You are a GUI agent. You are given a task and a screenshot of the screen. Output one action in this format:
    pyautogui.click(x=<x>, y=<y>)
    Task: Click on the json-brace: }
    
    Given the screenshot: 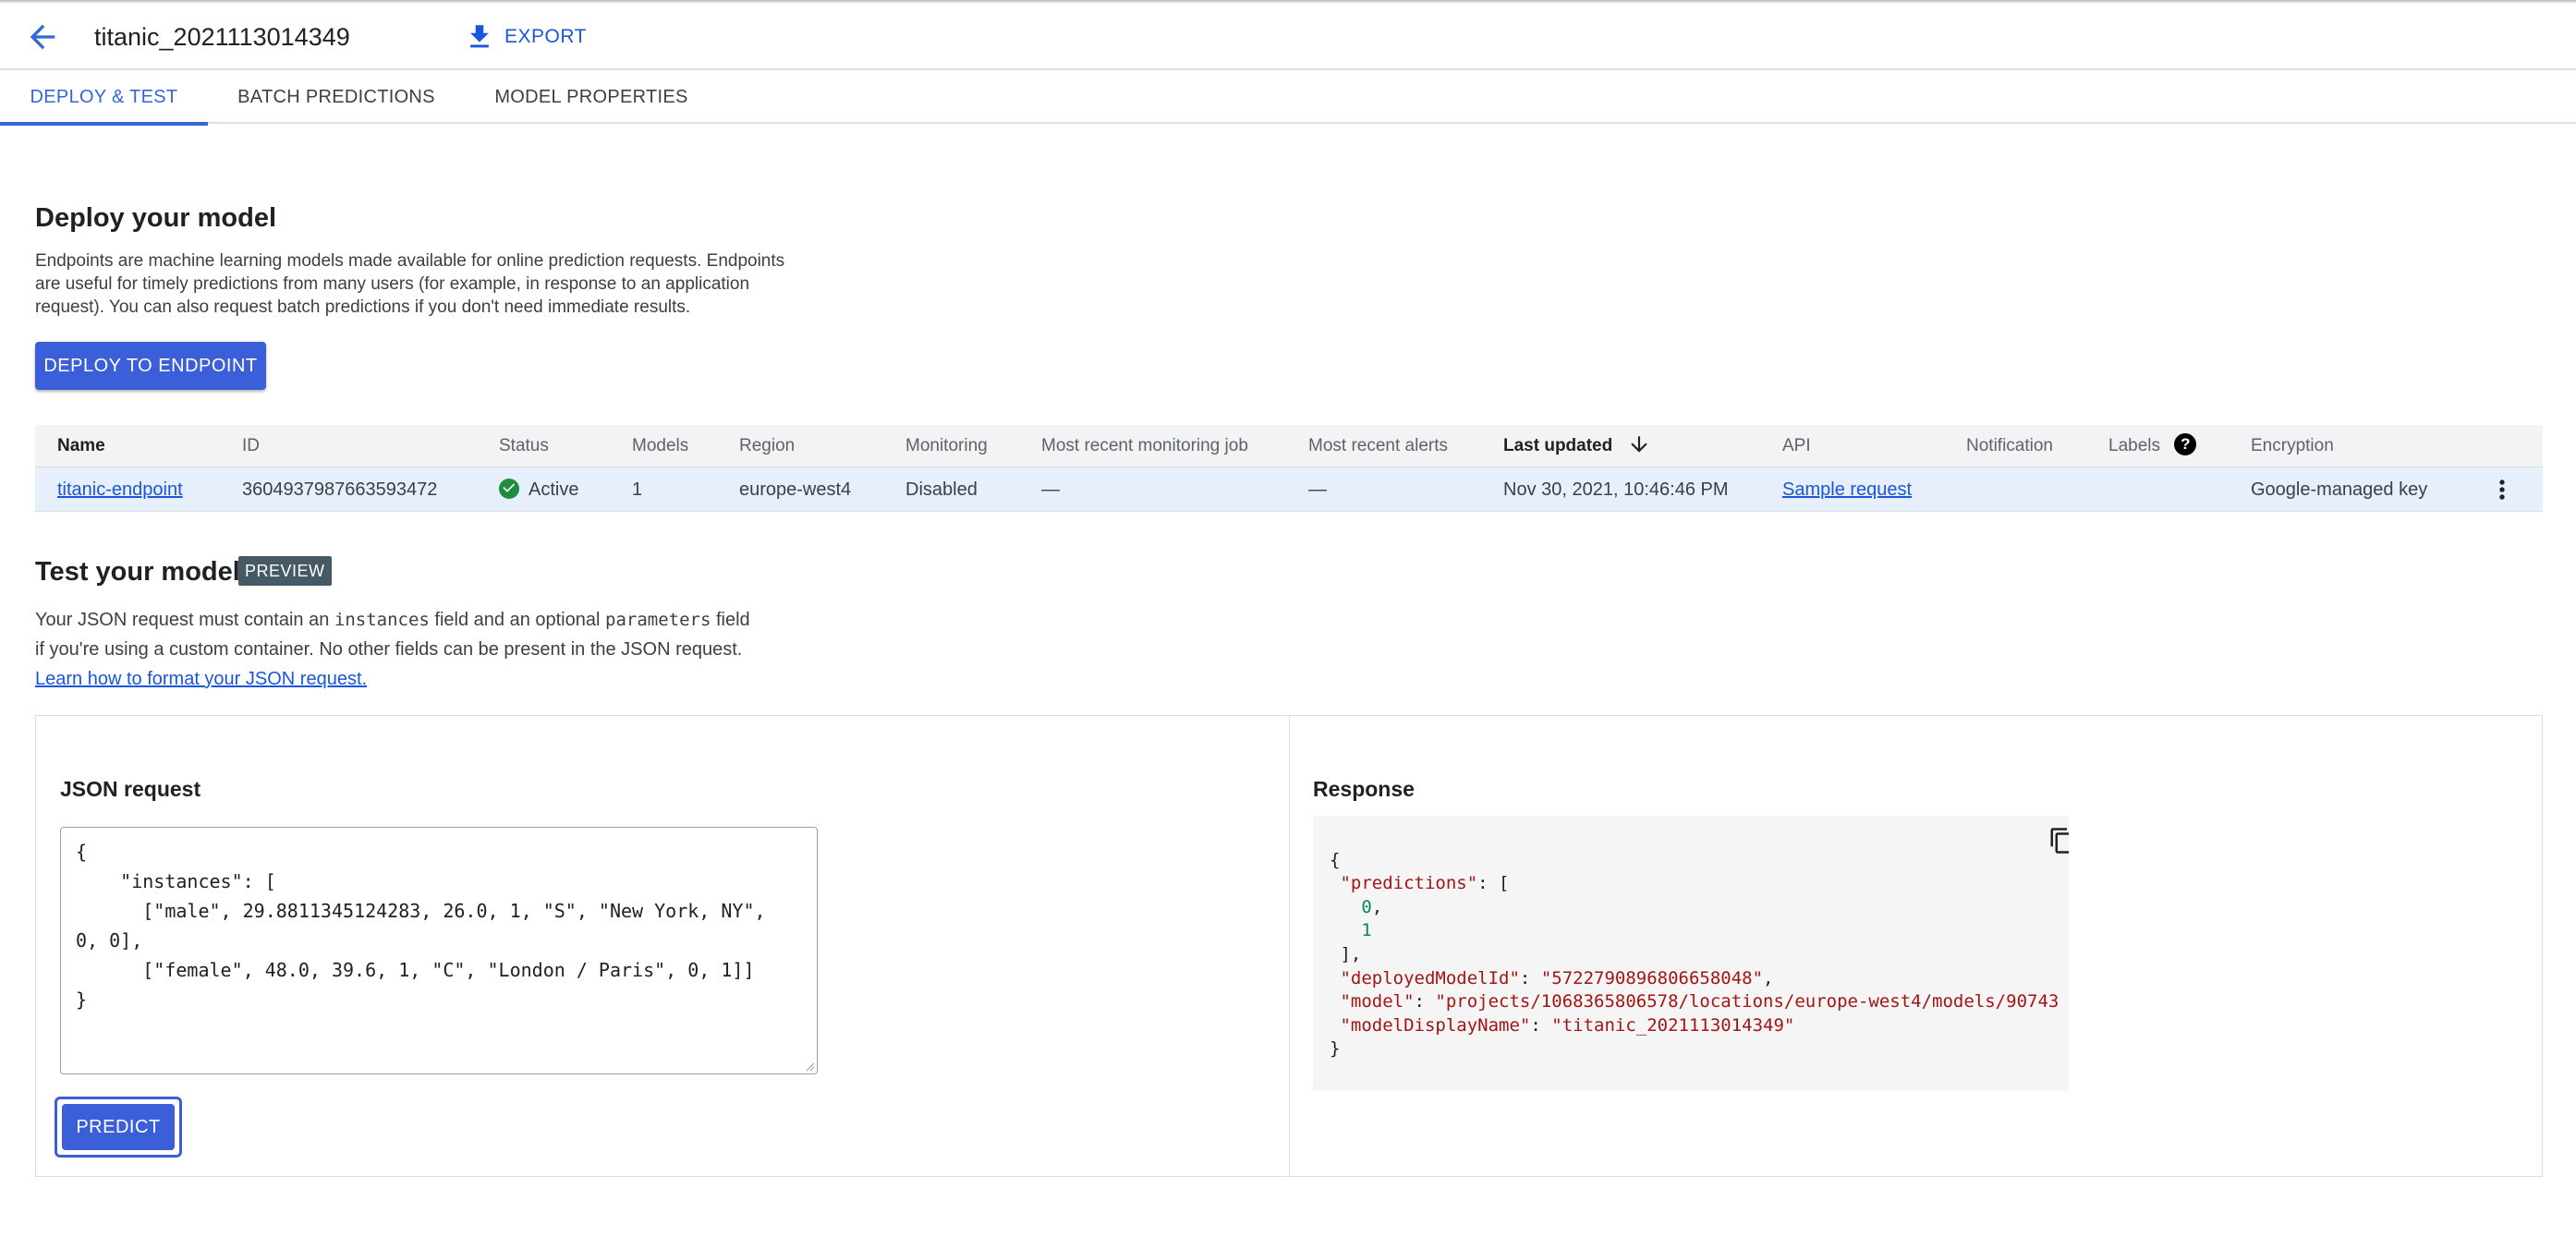 What is the action you would take?
    pyautogui.click(x=1335, y=1049)
    